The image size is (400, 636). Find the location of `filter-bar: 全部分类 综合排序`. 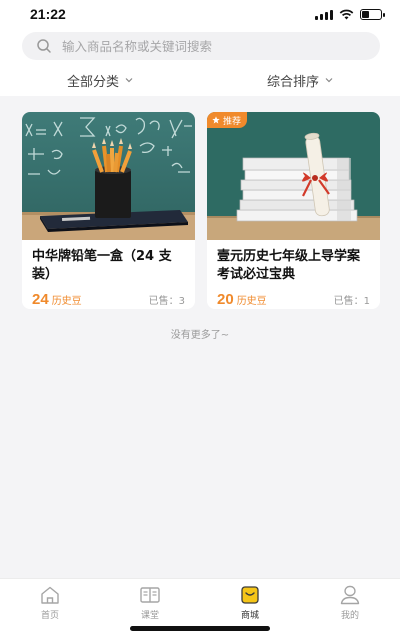

filter-bar: 全部分类 综合排序 is located at coordinates (200, 80).